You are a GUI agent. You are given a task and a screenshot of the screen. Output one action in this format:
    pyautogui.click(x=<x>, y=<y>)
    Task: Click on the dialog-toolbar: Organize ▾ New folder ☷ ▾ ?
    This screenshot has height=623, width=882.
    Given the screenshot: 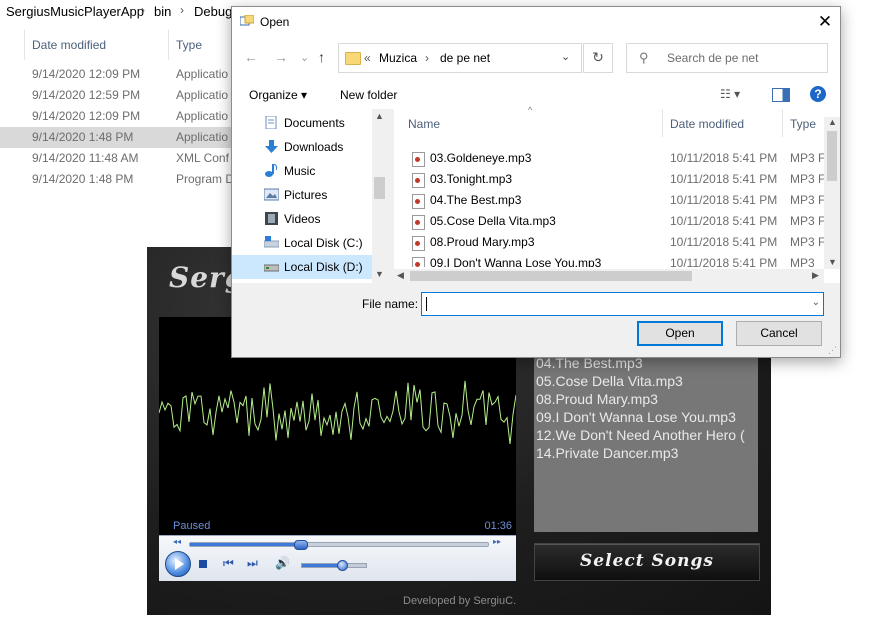 What is the action you would take?
    pyautogui.click(x=536, y=95)
    